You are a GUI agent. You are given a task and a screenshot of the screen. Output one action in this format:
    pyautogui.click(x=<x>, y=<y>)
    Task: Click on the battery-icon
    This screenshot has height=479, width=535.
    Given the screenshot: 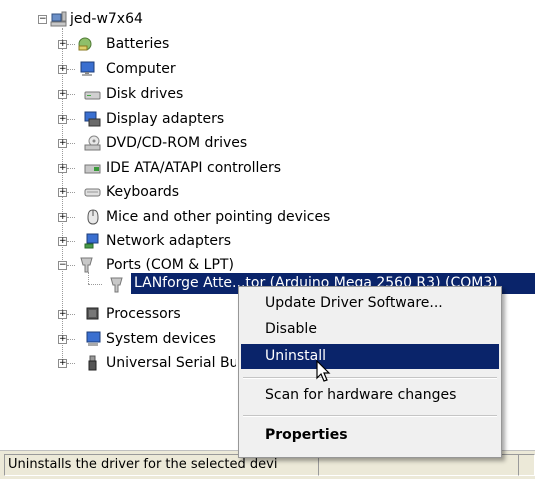 What is the action you would take?
    pyautogui.click(x=85, y=44)
    